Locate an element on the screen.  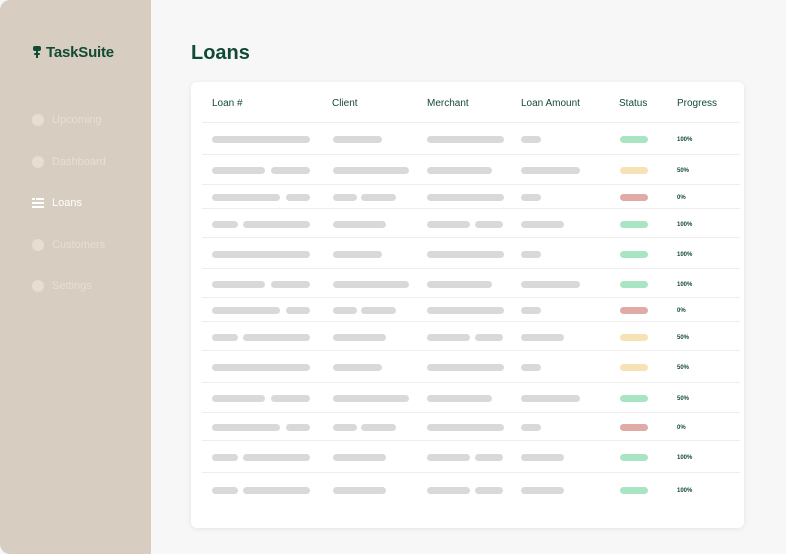
column-header-client: Client is located at coordinates (345, 103).